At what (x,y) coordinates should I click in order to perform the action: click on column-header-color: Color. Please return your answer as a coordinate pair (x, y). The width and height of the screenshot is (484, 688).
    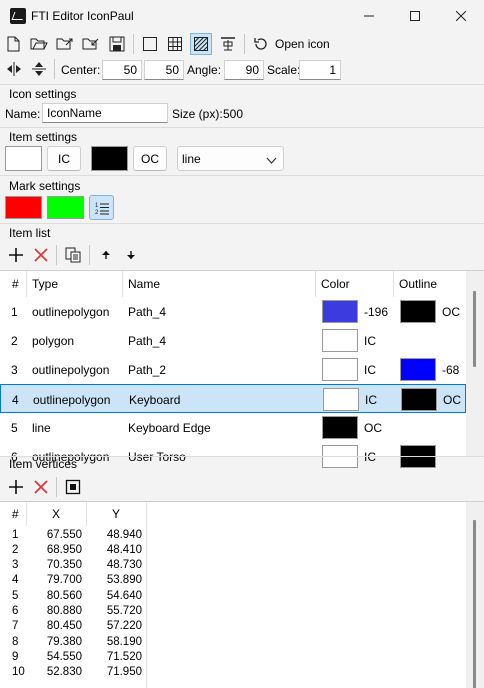
    Looking at the image, I should click on (332, 284).